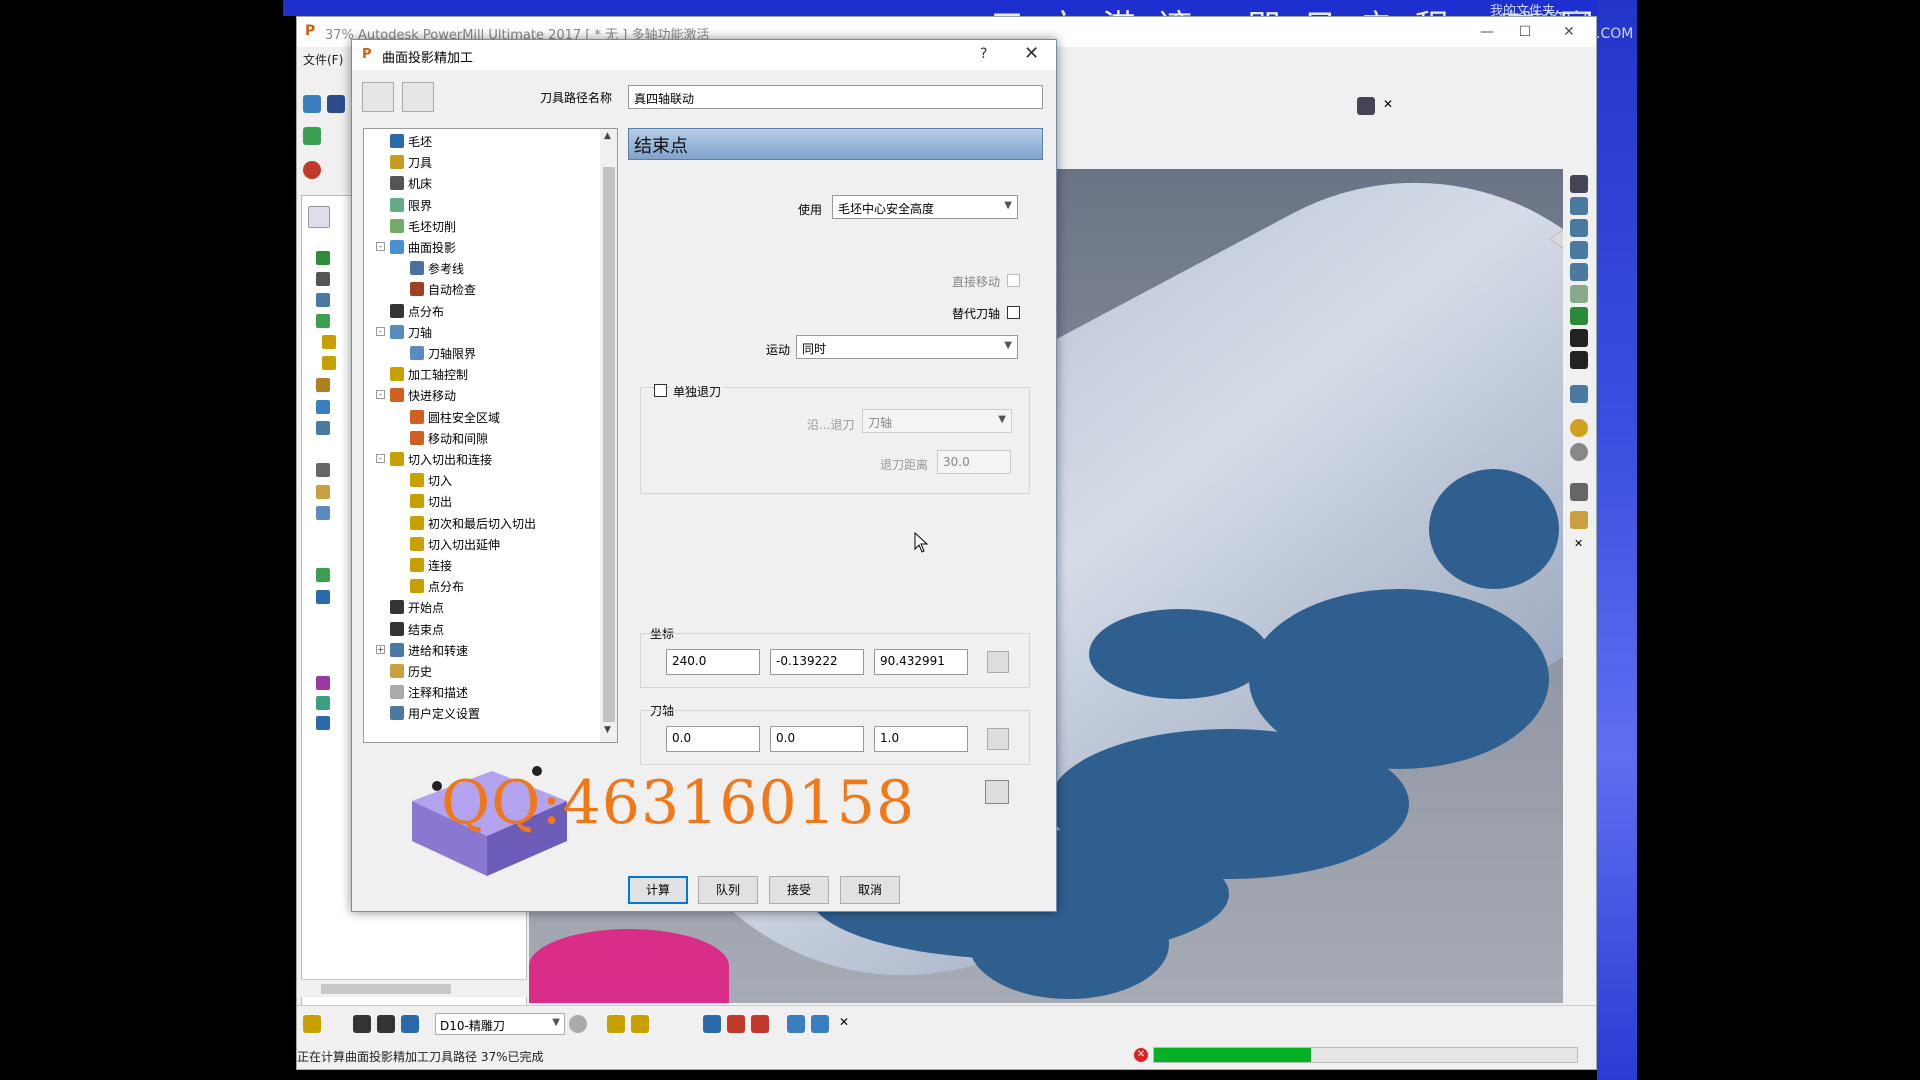 Image resolution: width=1920 pixels, height=1080 pixels. What do you see at coordinates (411, 206) in the screenshot?
I see `tree-item: 限界` at bounding box center [411, 206].